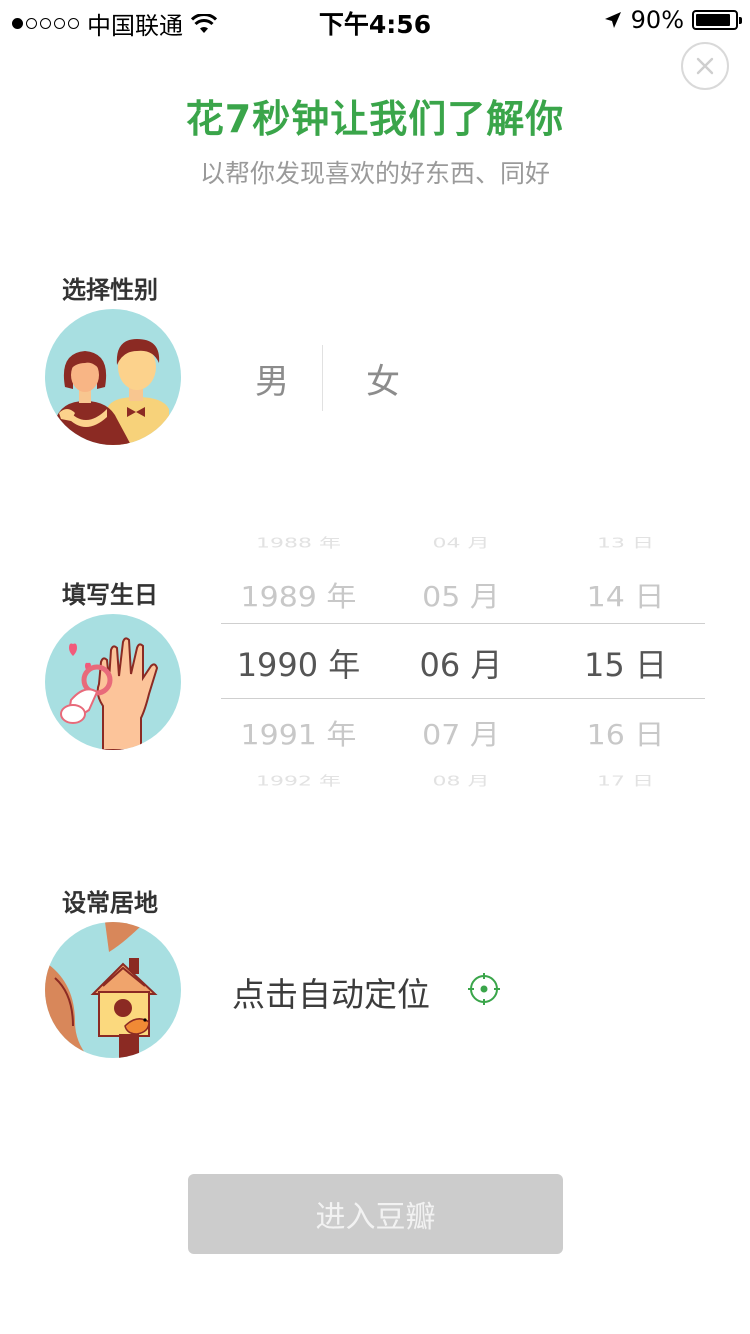  I want to click on birdhouse-avatar-icon, so click(113, 990).